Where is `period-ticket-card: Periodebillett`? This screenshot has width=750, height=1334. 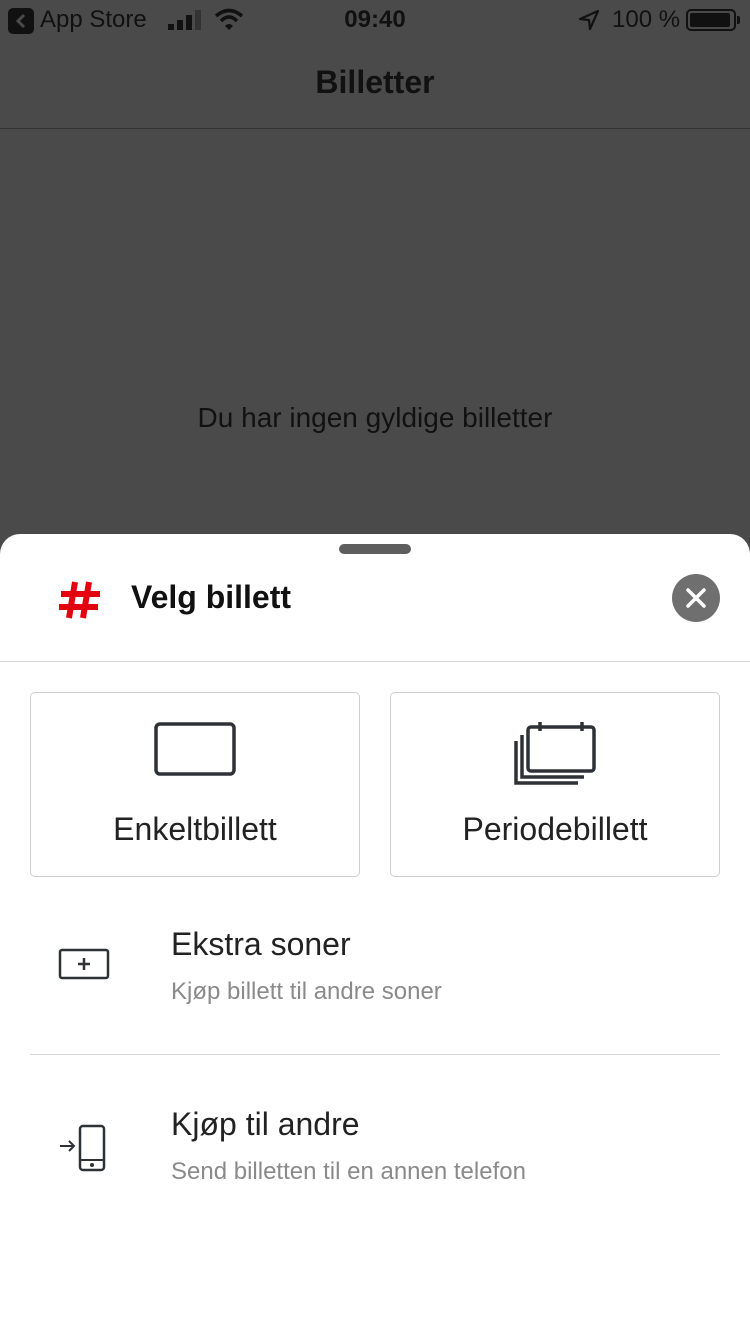
period-ticket-card: Periodebillett is located at coordinates (555, 784).